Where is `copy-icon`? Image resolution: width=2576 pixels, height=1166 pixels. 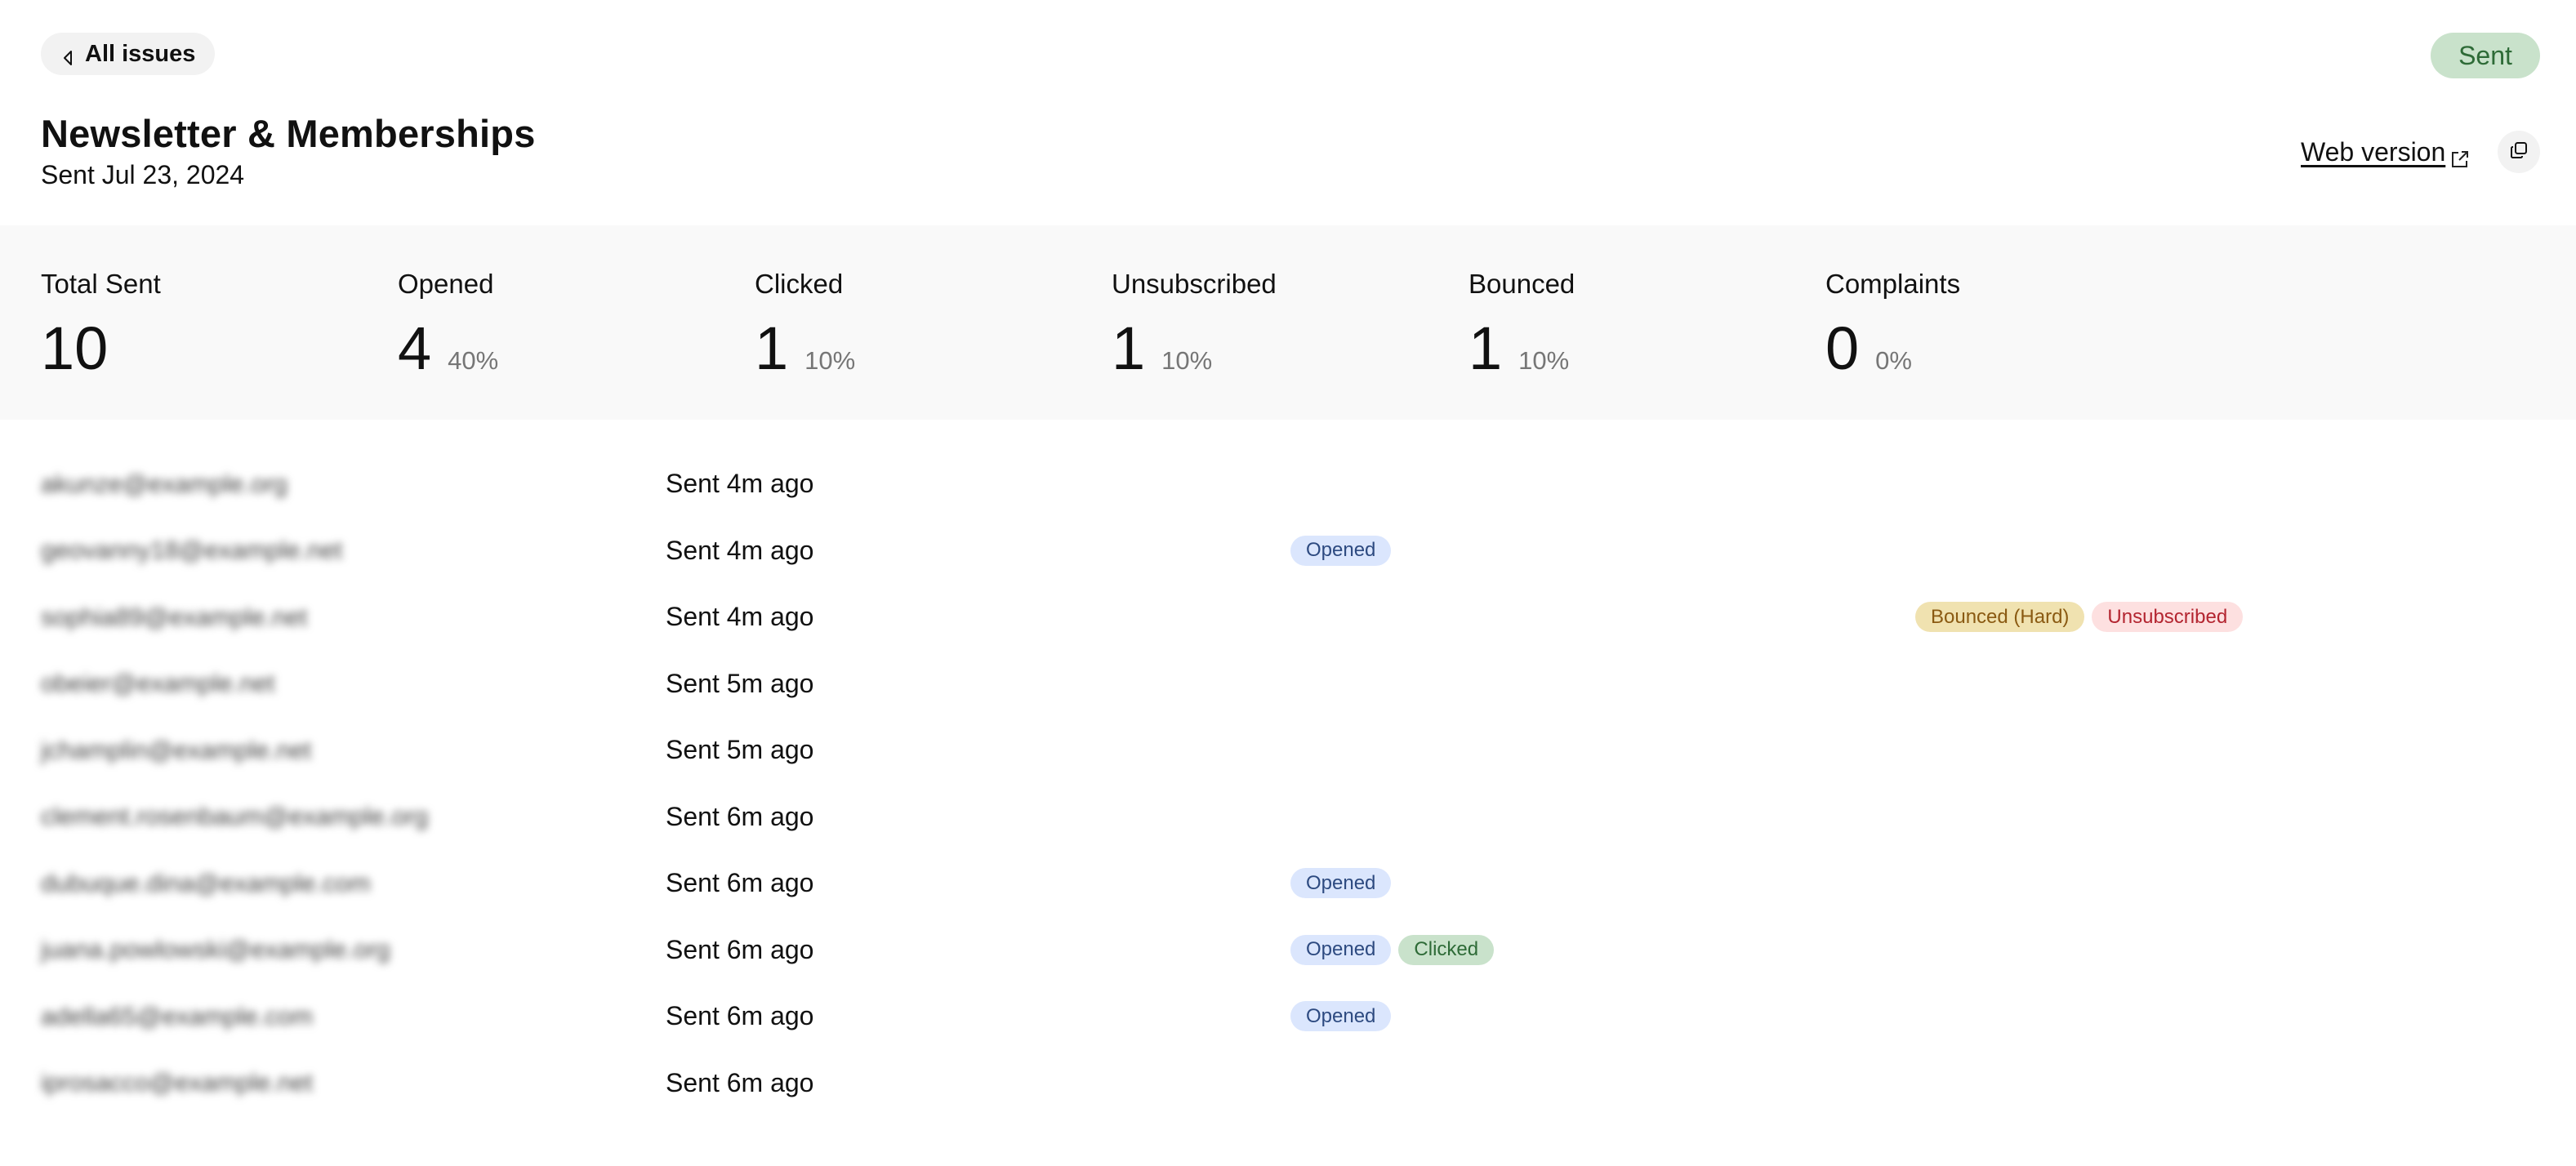
copy-icon is located at coordinates (2519, 152).